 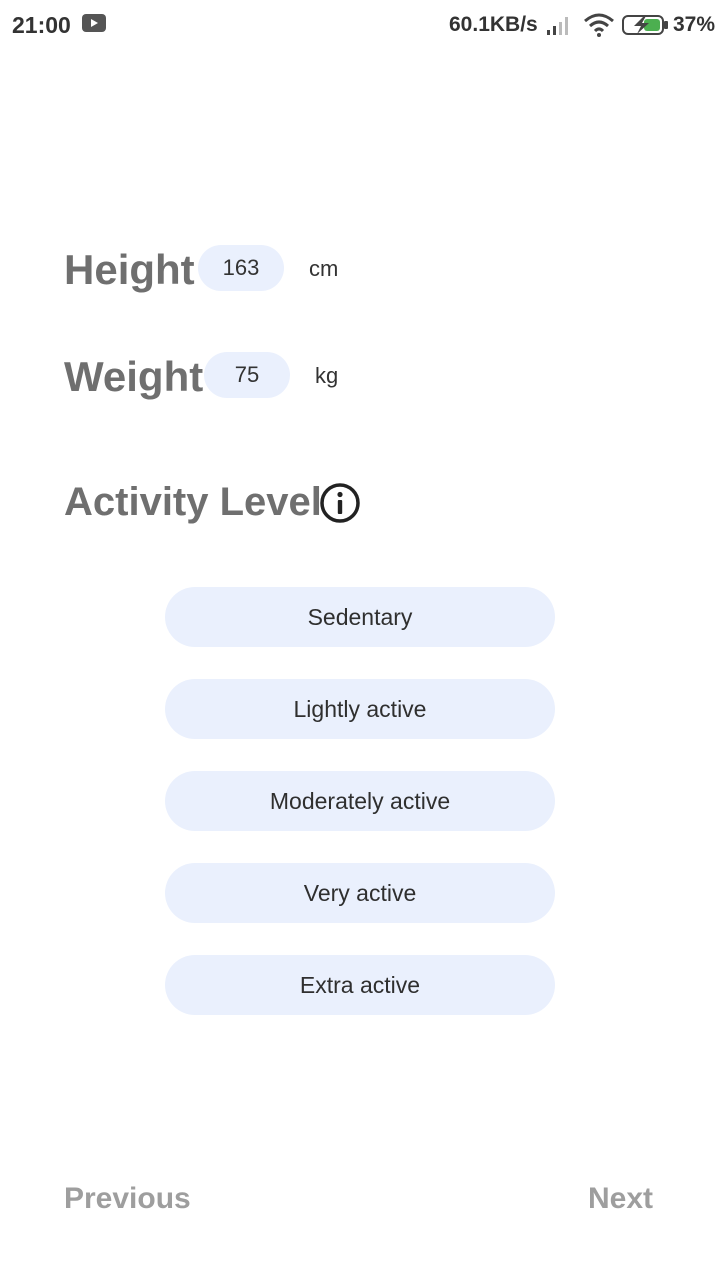 I want to click on status-time: 21:00, so click(x=41, y=25).